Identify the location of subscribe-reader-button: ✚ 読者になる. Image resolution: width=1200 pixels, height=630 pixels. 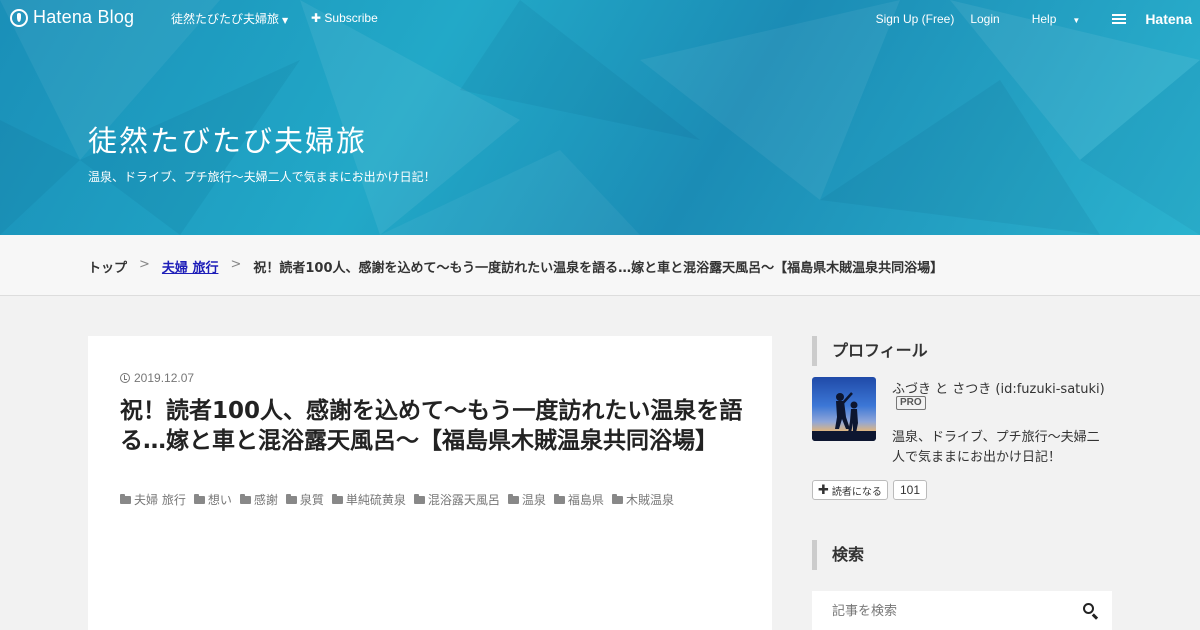
(850, 490).